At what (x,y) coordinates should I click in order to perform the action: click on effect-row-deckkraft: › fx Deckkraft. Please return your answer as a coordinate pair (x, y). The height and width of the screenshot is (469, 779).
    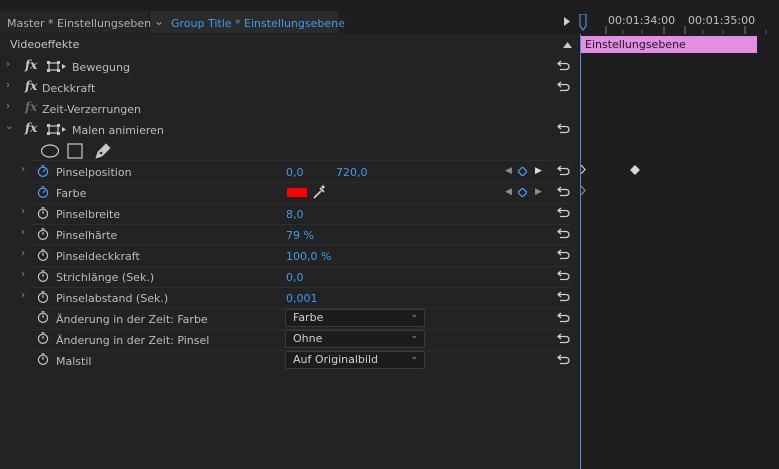
    Looking at the image, I should click on (289, 87).